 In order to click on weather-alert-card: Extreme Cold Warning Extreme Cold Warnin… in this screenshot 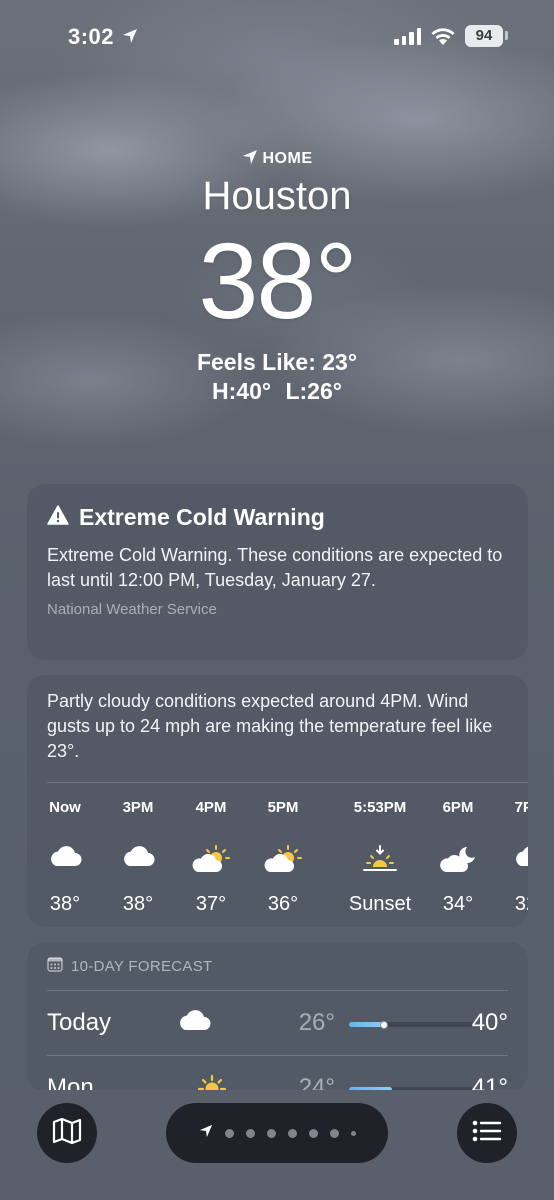, I will do `click(277, 572)`.